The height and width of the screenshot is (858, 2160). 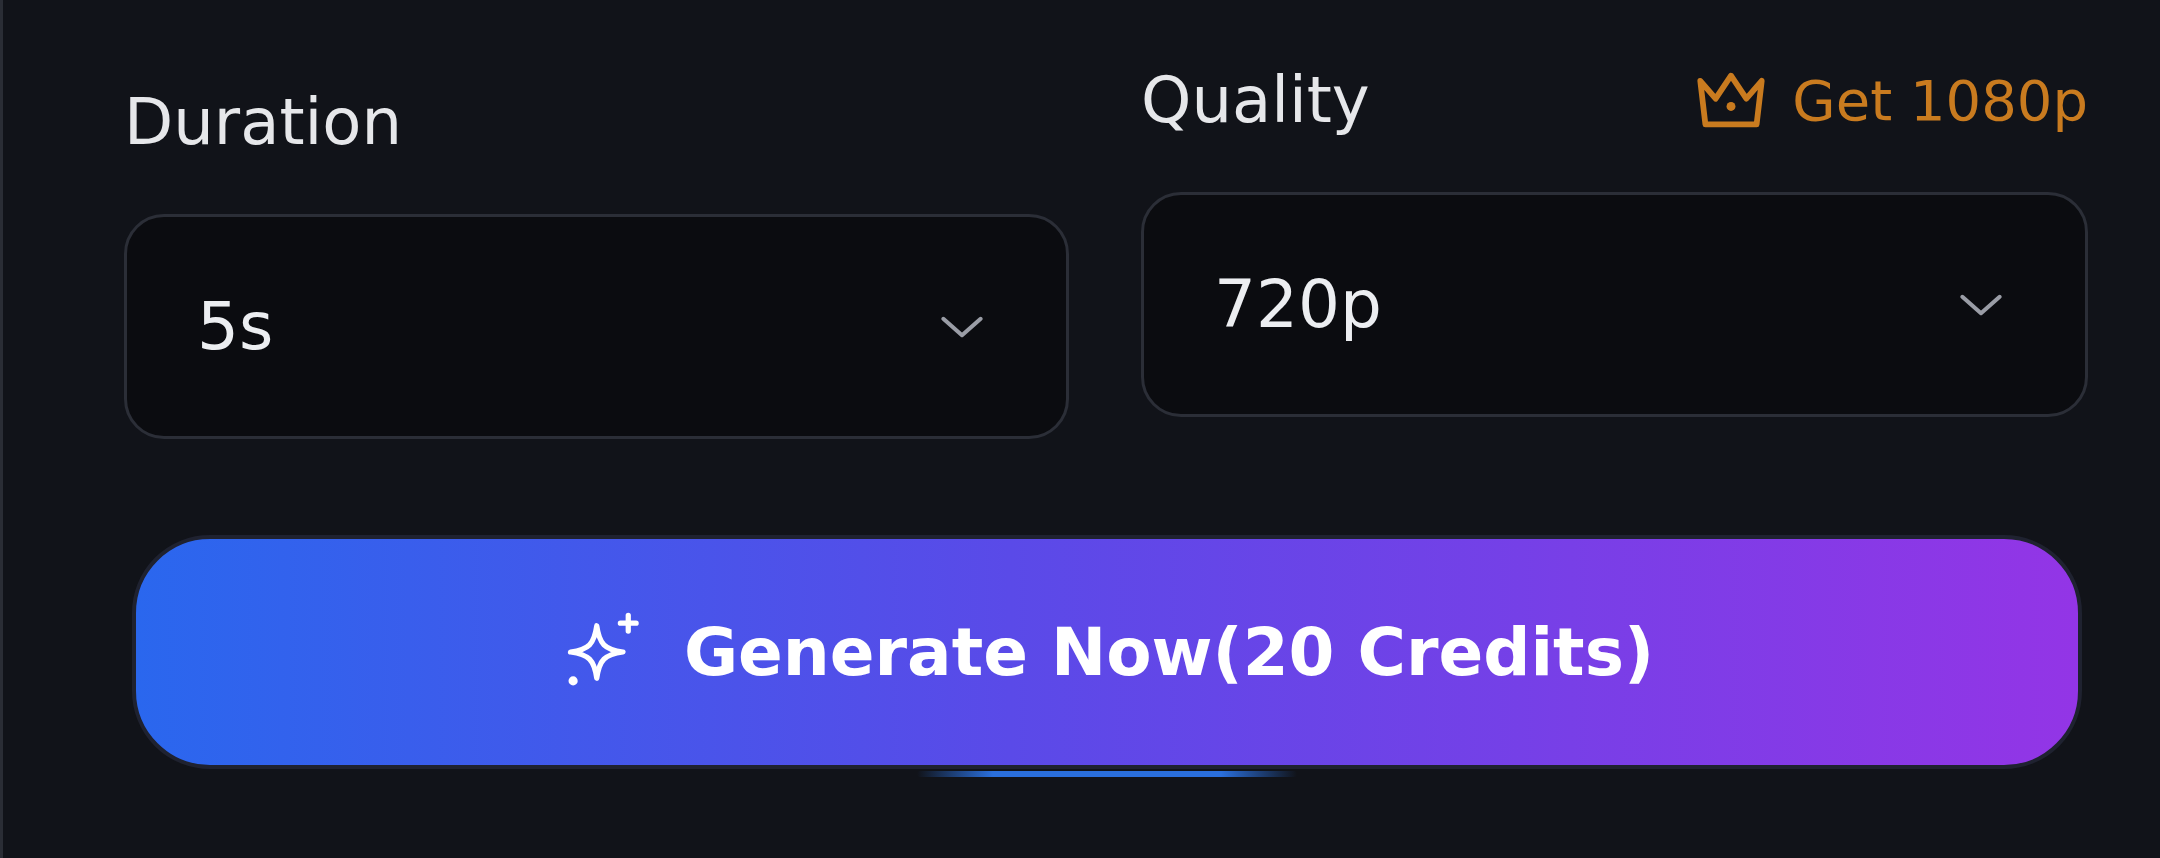 I want to click on field-label: Duration, so click(x=263, y=122).